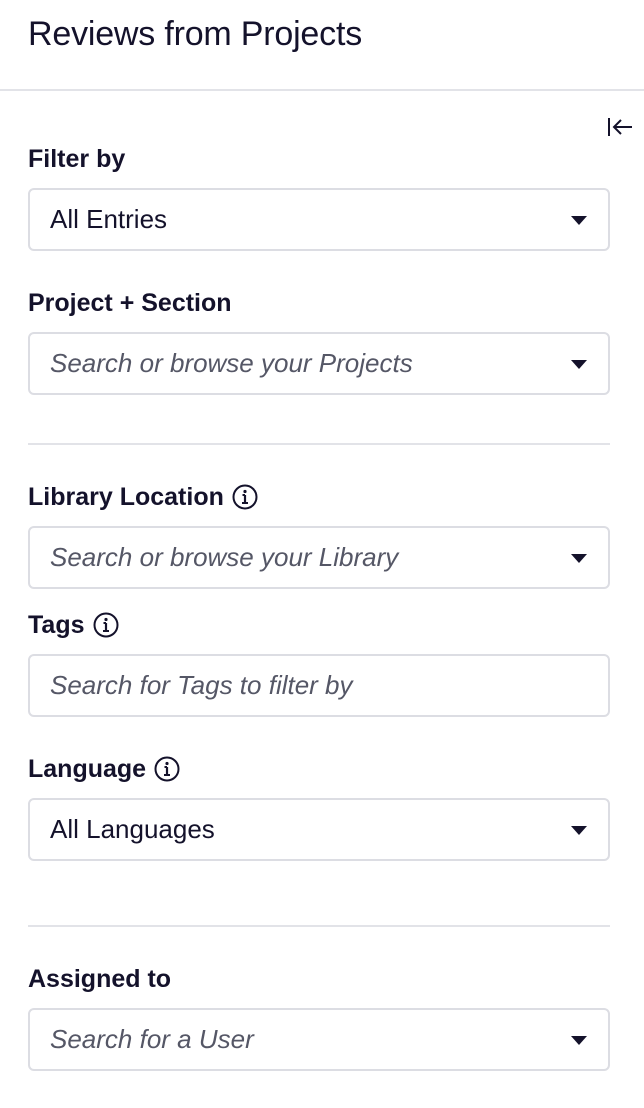 This screenshot has width=644, height=1108. I want to click on language-label: Language, so click(104, 769).